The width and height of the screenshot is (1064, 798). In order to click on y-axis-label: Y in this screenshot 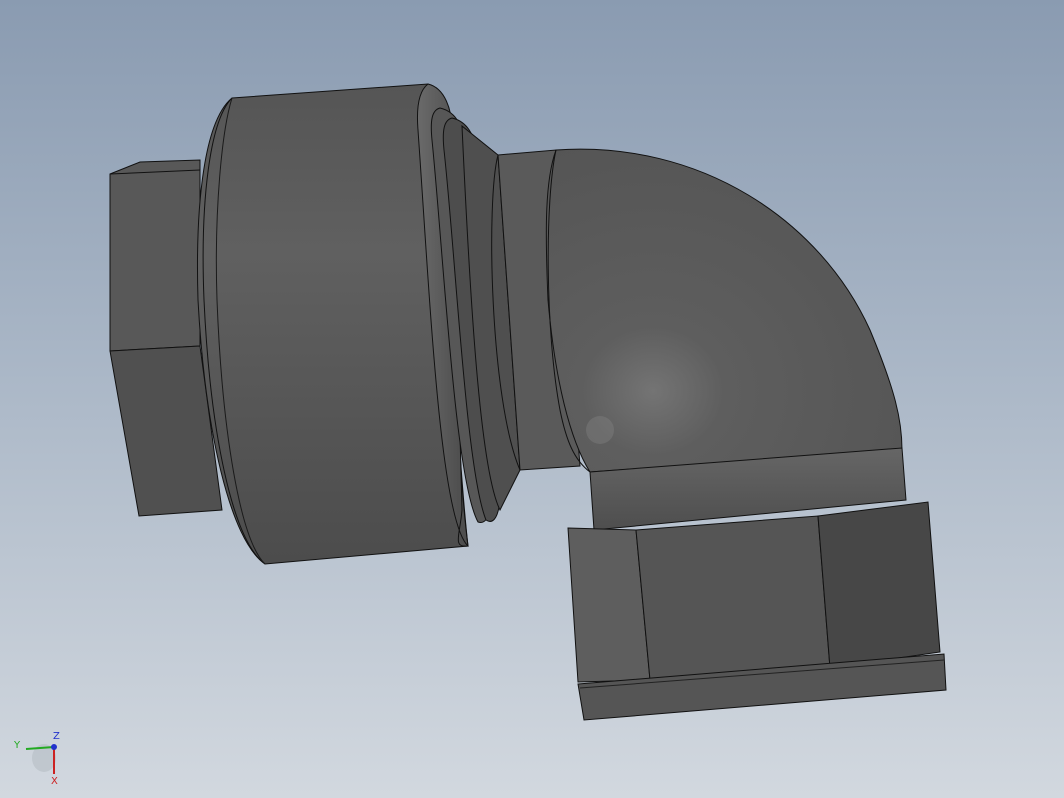, I will do `click(17, 745)`.